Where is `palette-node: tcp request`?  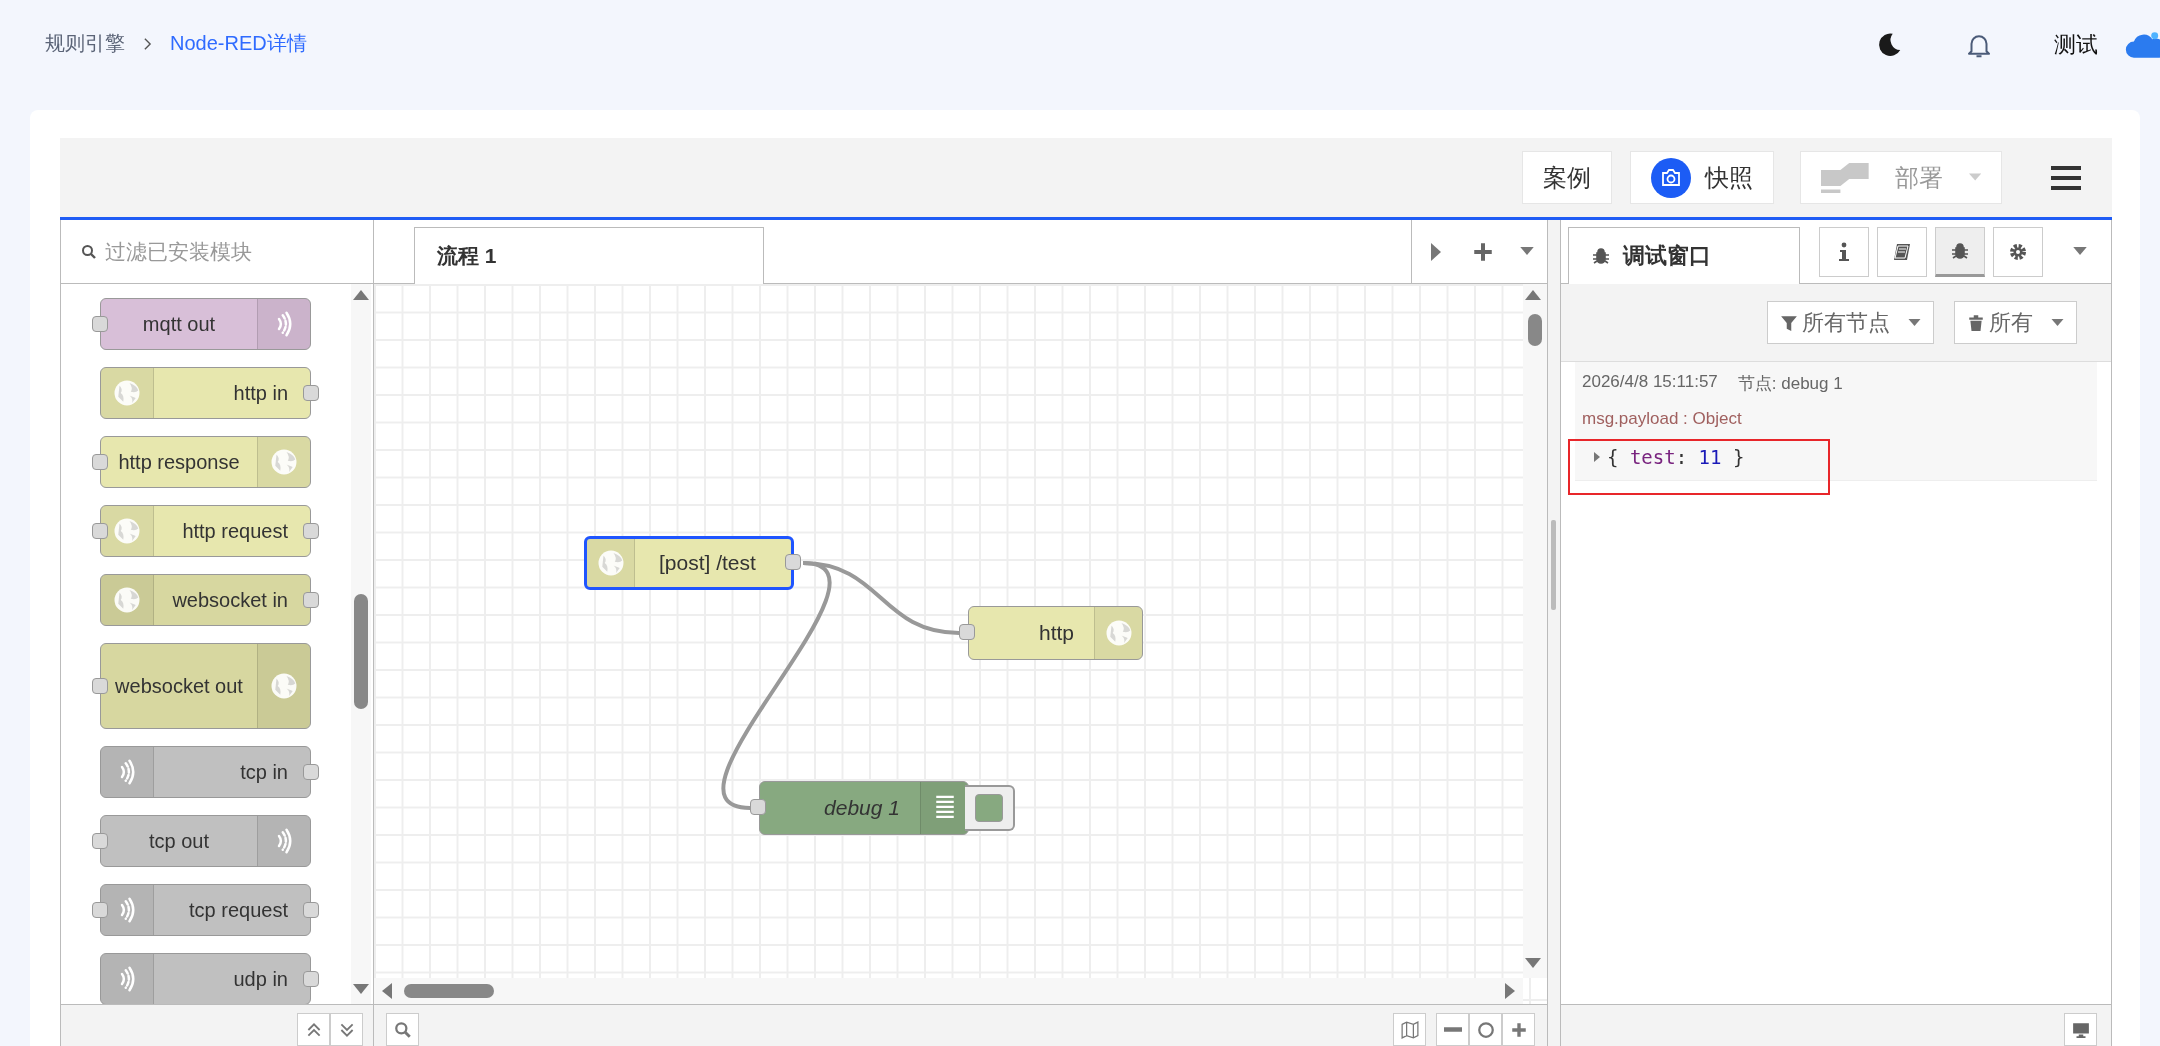 palette-node: tcp request is located at coordinates (205, 910).